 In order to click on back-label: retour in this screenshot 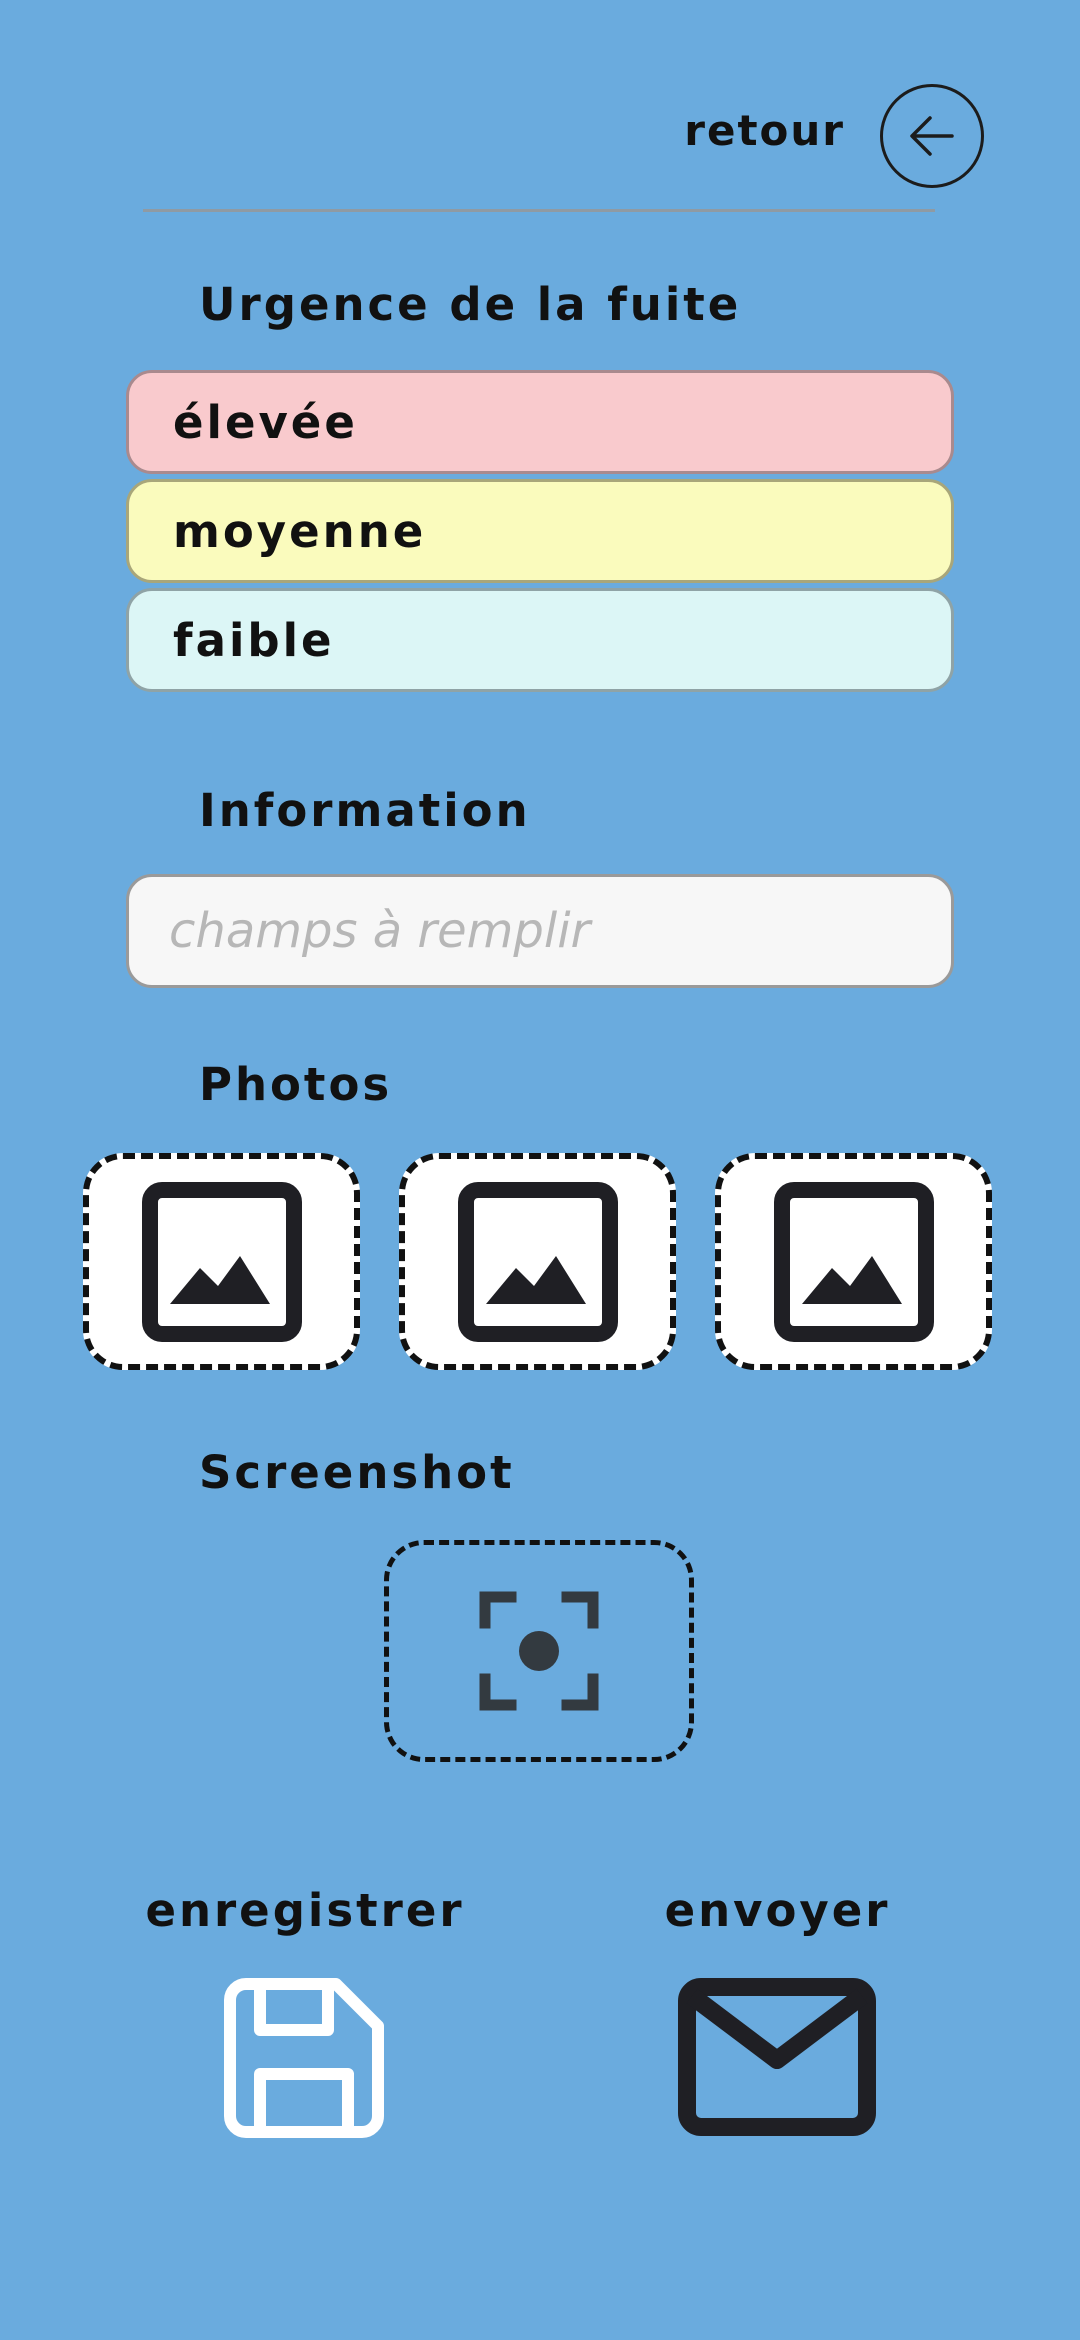, I will do `click(742, 130)`.